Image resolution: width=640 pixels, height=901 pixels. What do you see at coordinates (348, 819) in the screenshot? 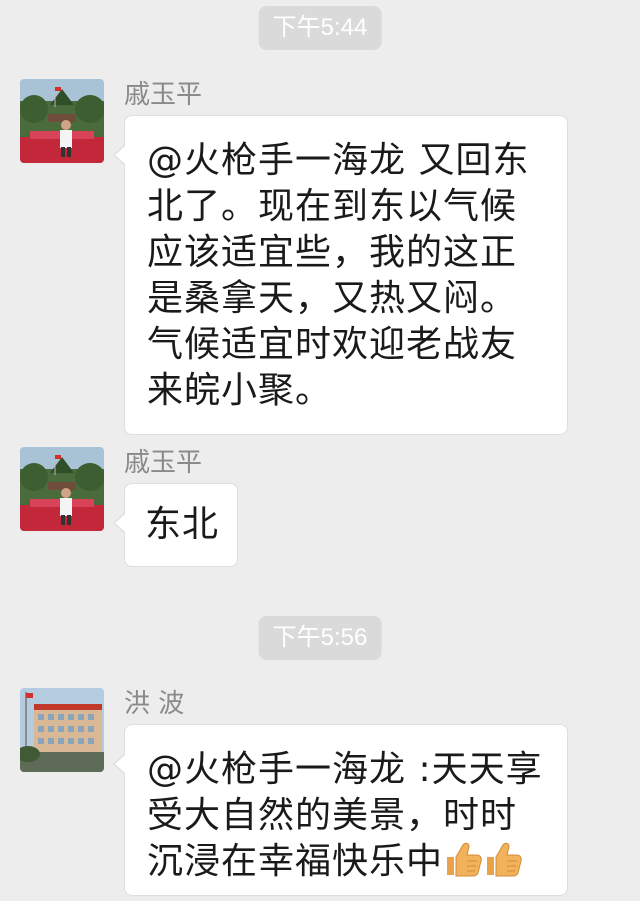
I see `message-text: @火枪手一海龙 :天天享受大自然的美景，时时沉浸在幸福快乐中` at bounding box center [348, 819].